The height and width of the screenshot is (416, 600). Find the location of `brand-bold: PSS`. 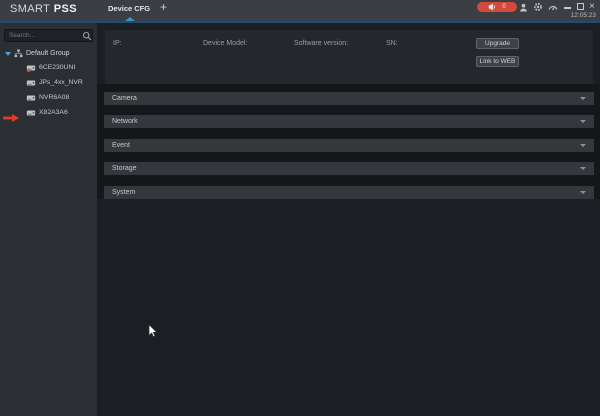

brand-bold: PSS is located at coordinates (65, 9).